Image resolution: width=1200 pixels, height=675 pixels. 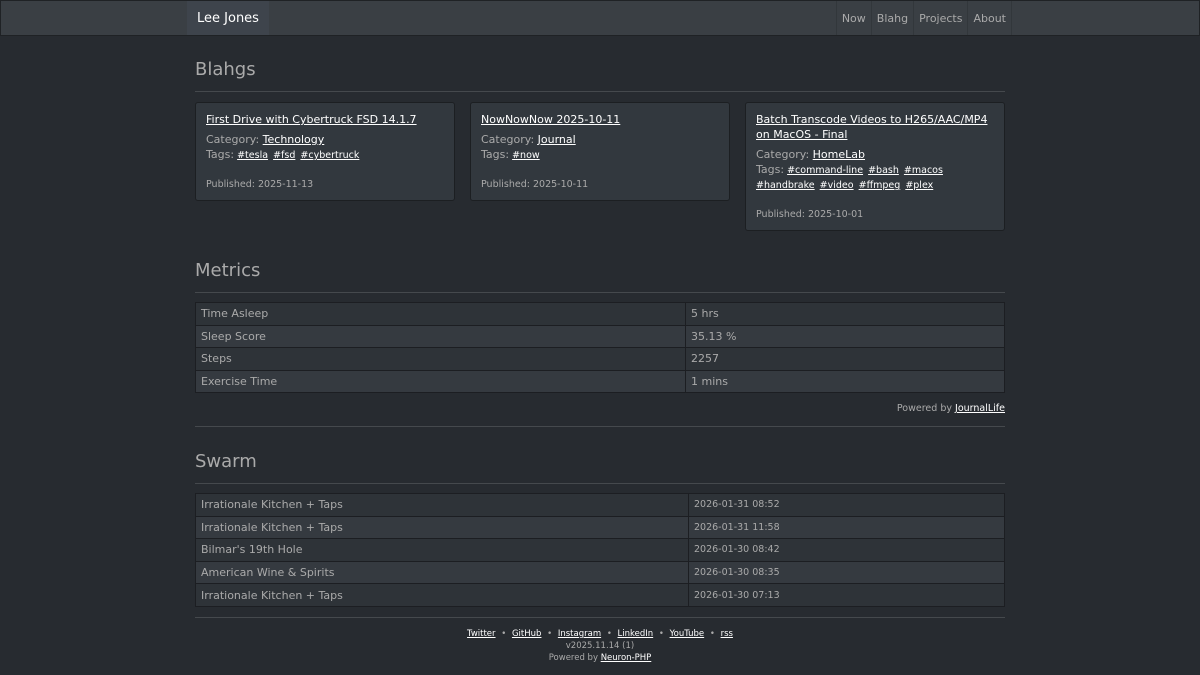 What do you see at coordinates (440, 336) in the screenshot?
I see `metric-label: Sleep Score` at bounding box center [440, 336].